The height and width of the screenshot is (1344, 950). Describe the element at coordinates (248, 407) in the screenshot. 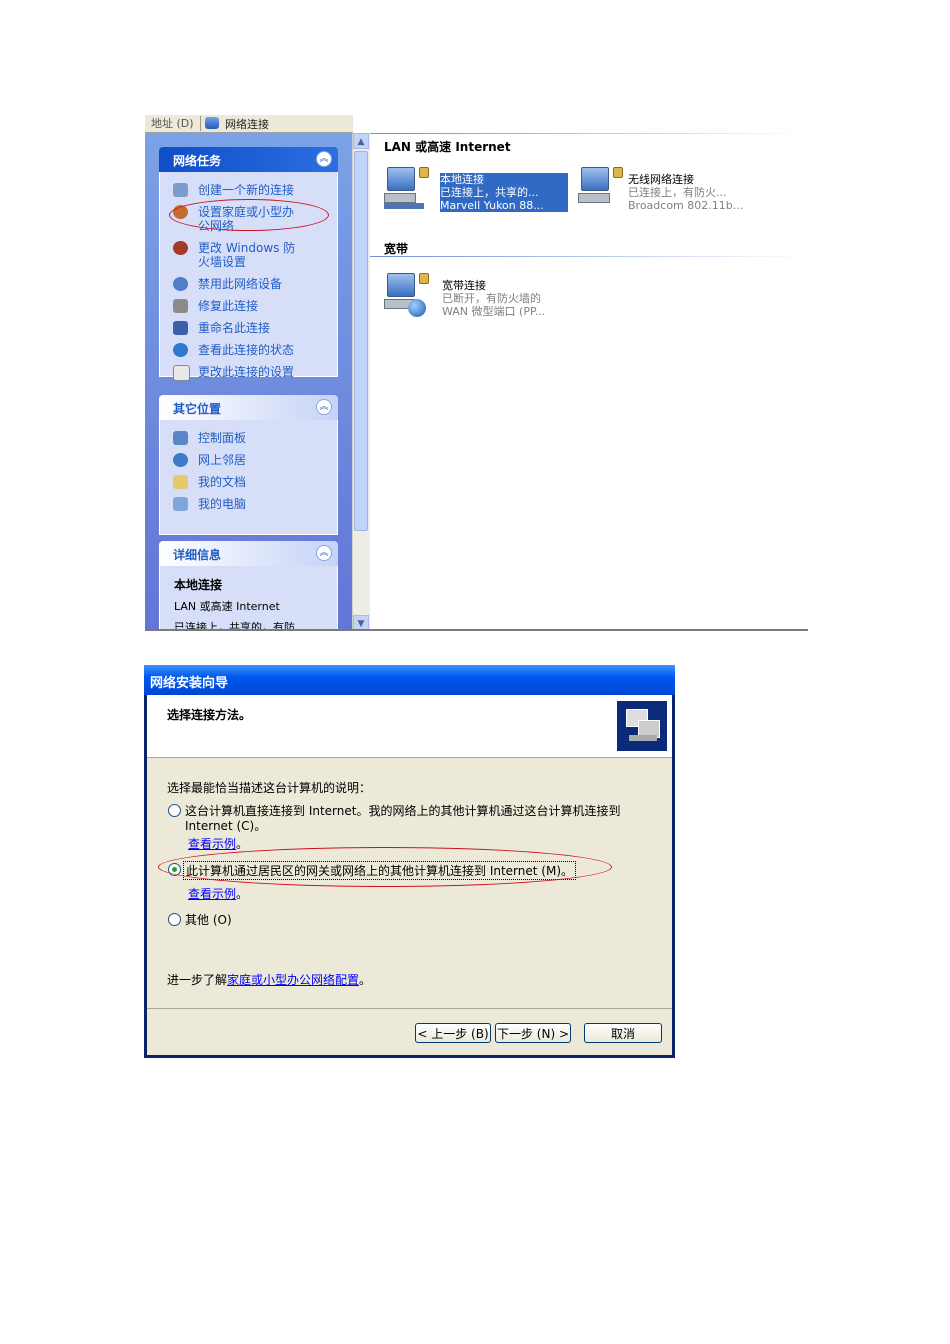

I see `other-places-header: 其它位置 ︽` at that location.